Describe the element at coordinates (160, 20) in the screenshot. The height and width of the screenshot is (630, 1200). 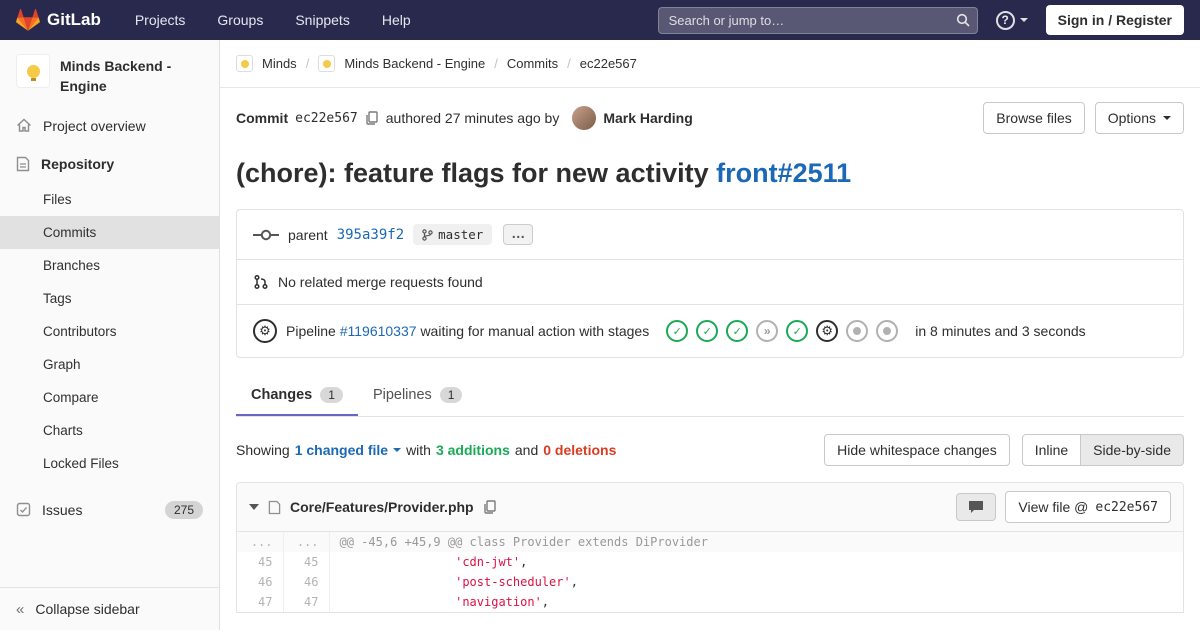
I see `nav-projects: Projects` at that location.